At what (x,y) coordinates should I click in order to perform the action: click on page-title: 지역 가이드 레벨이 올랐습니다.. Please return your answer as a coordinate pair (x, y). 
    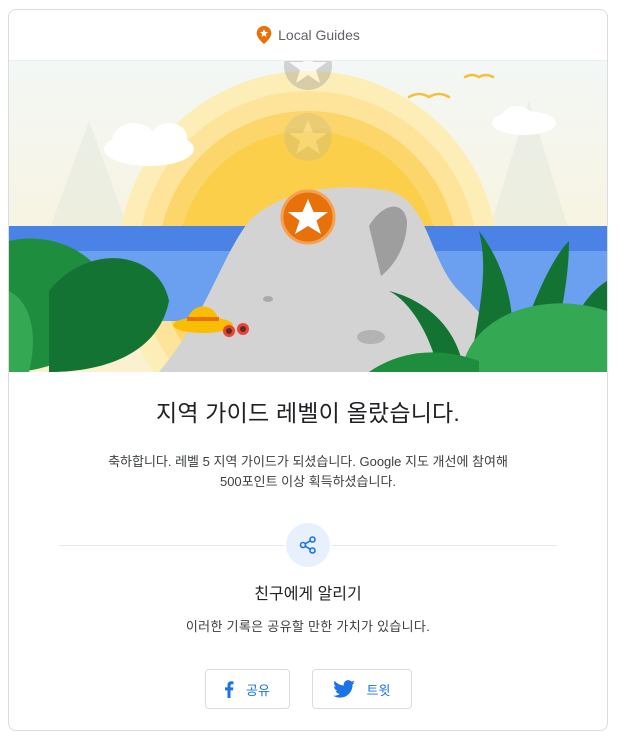
    Looking at the image, I should click on (308, 413).